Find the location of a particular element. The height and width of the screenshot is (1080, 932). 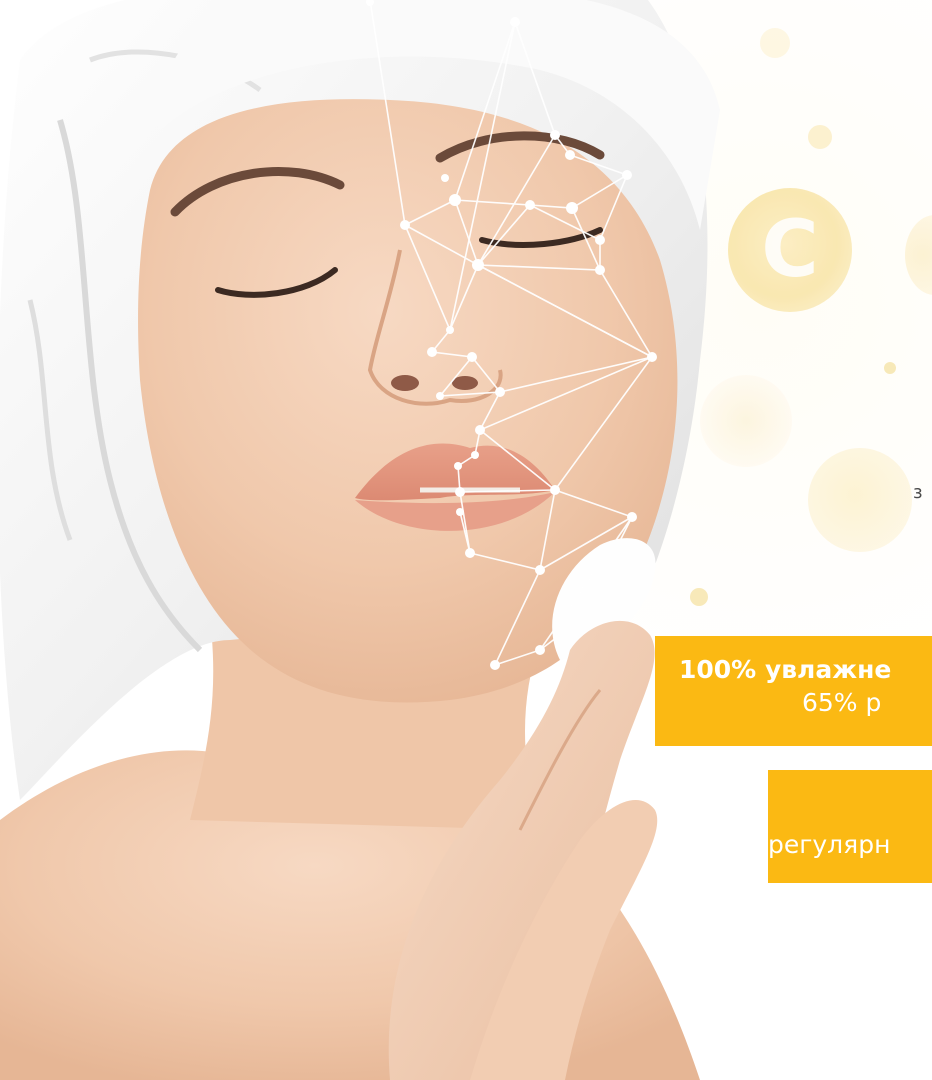

benefit-banner: 100% увлажне 65% р is located at coordinates (793, 691).